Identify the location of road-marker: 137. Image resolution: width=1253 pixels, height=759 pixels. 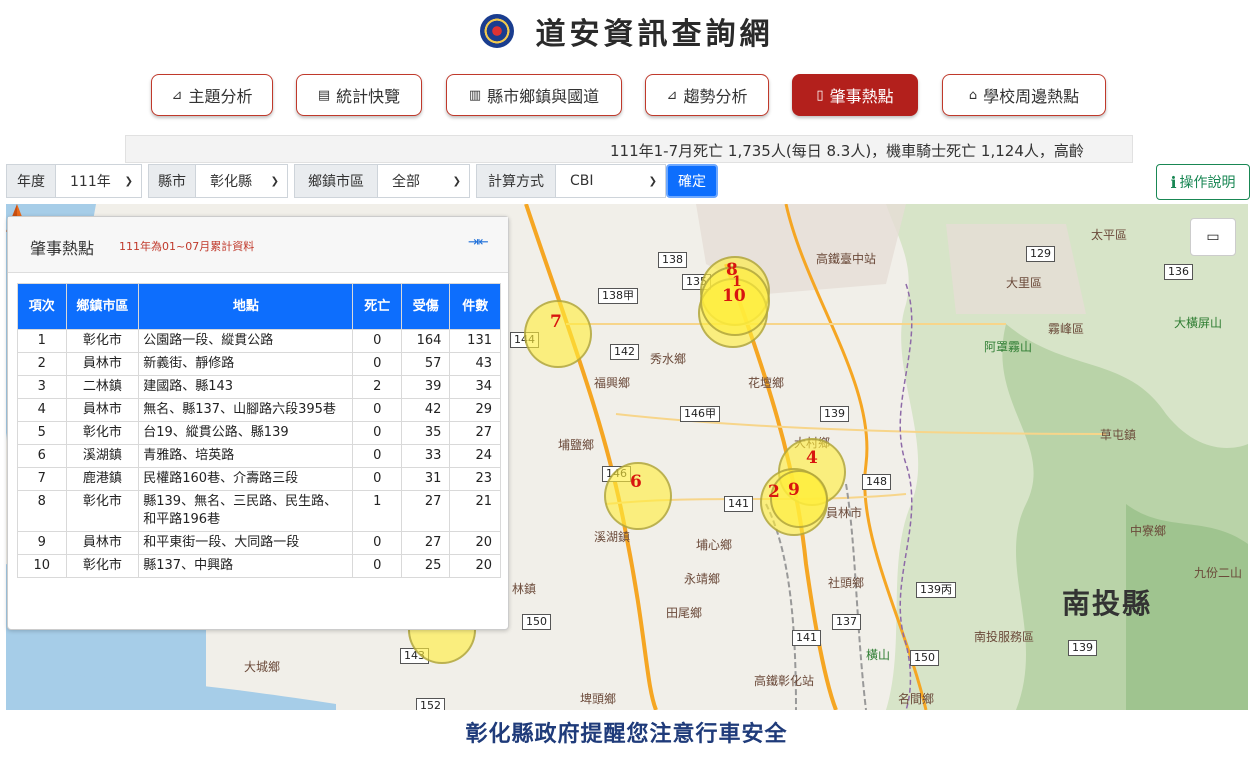
(846, 622).